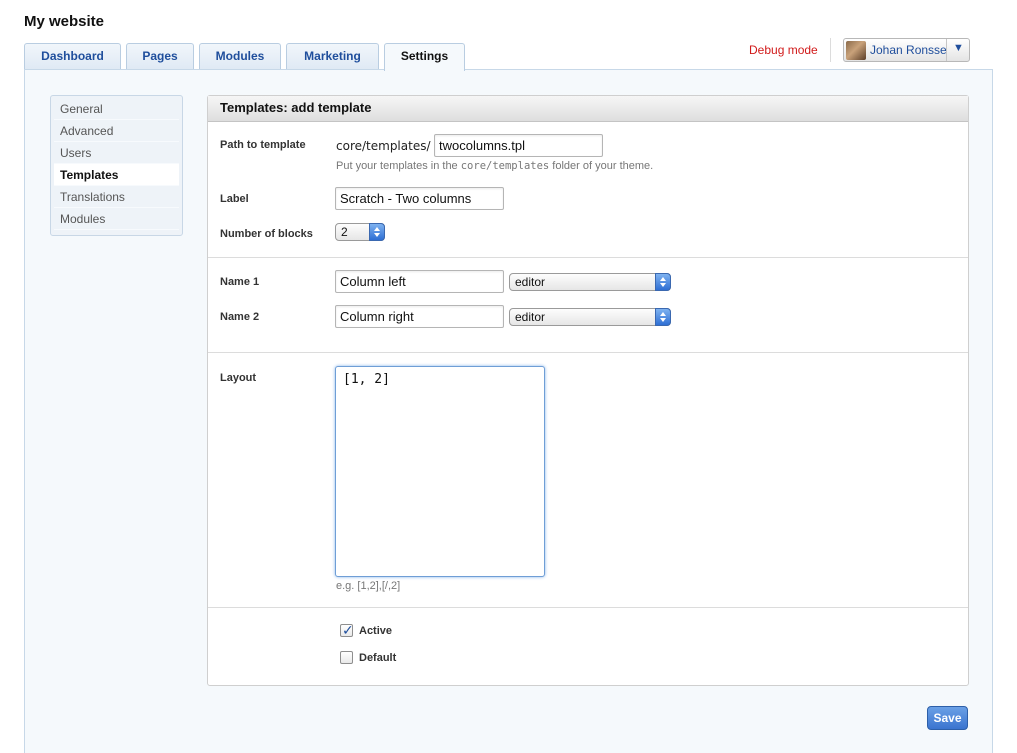  What do you see at coordinates (946, 50) in the screenshot?
I see `user-menu-divider` at bounding box center [946, 50].